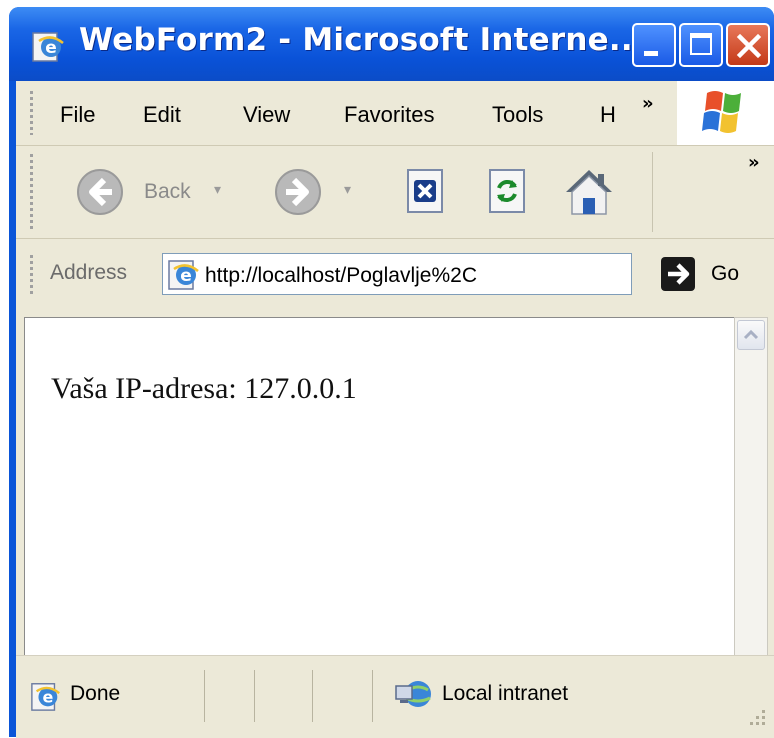 Image resolution: width=774 pixels, height=738 pixels. What do you see at coordinates (162, 115) in the screenshot?
I see `menu-edit: Edit` at bounding box center [162, 115].